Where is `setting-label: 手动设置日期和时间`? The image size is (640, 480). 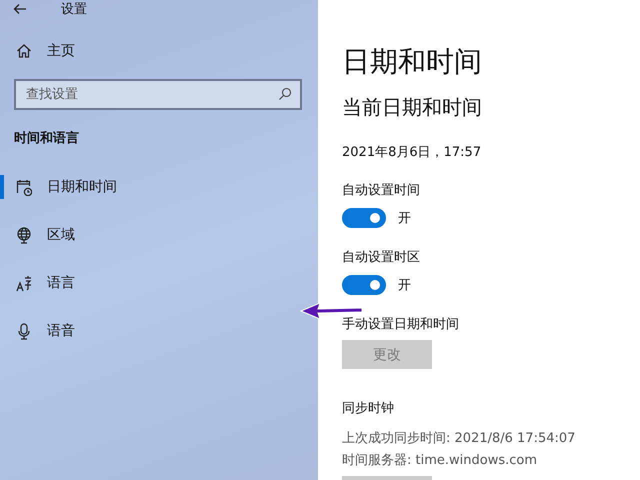 setting-label: 手动设置日期和时间 is located at coordinates (400, 324).